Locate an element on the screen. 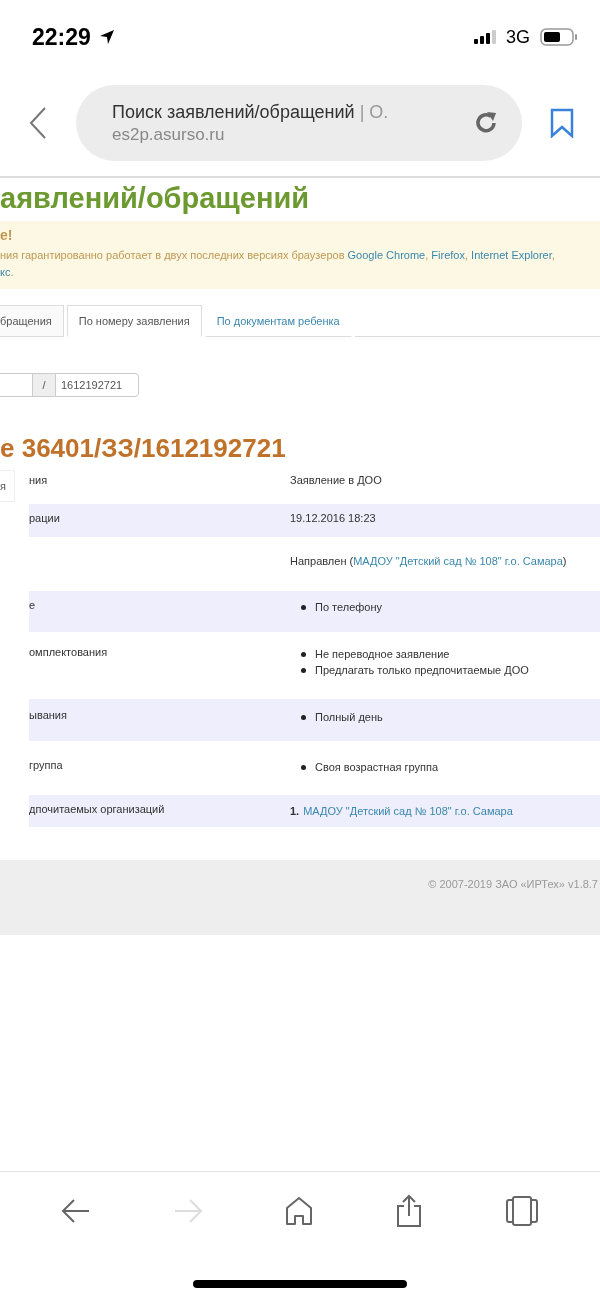 Image resolution: width=600 pixels, height=1298 pixels. list-number: 1. is located at coordinates (295, 811).